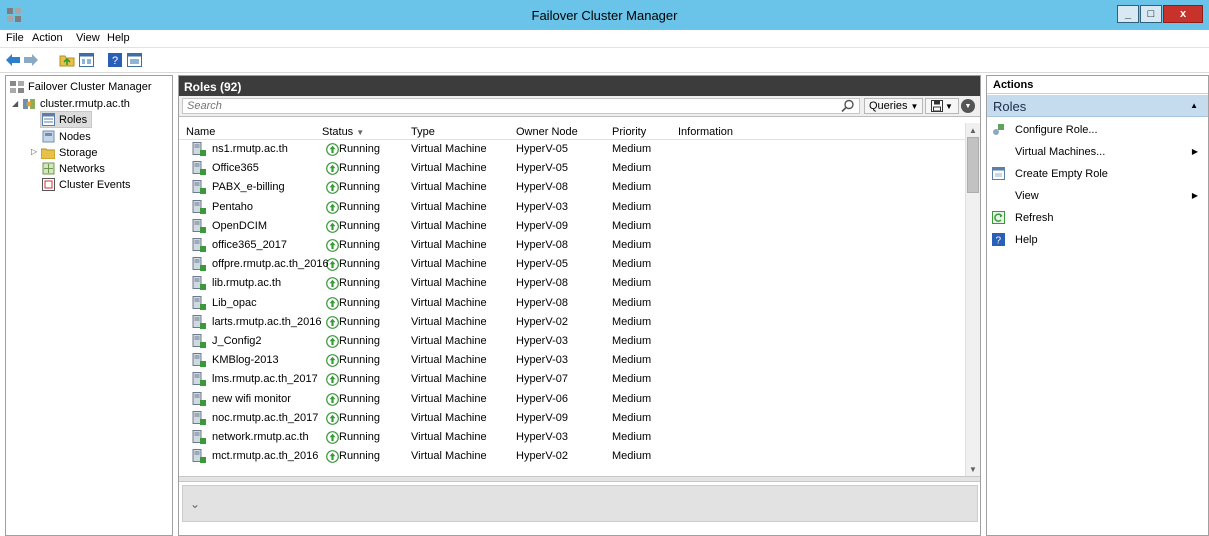 This screenshot has width=1209, height=536. What do you see at coordinates (1151, 14) in the screenshot?
I see `maximize-button: □` at bounding box center [1151, 14].